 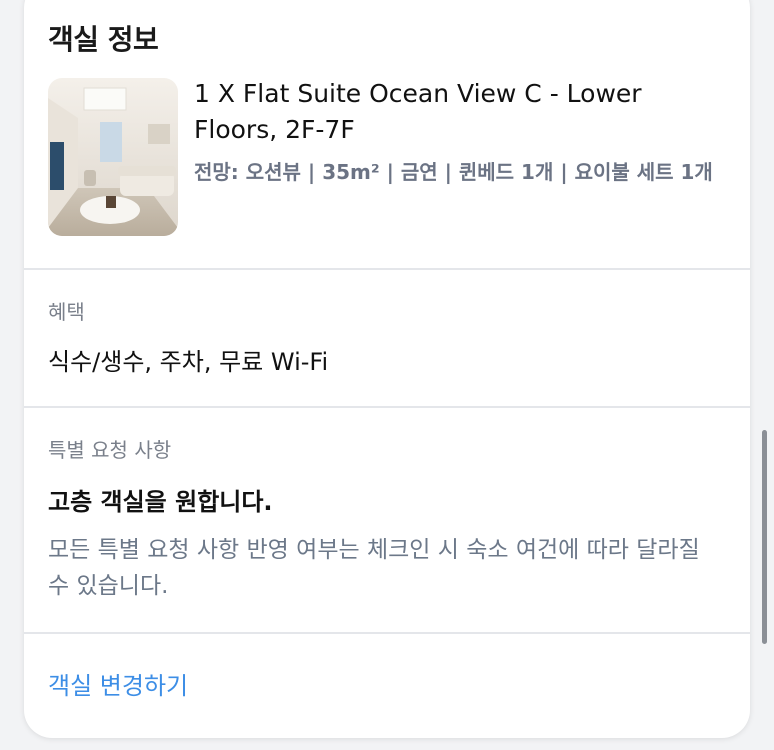 What do you see at coordinates (66, 312) in the screenshot?
I see `benefits-label: 혜택` at bounding box center [66, 312].